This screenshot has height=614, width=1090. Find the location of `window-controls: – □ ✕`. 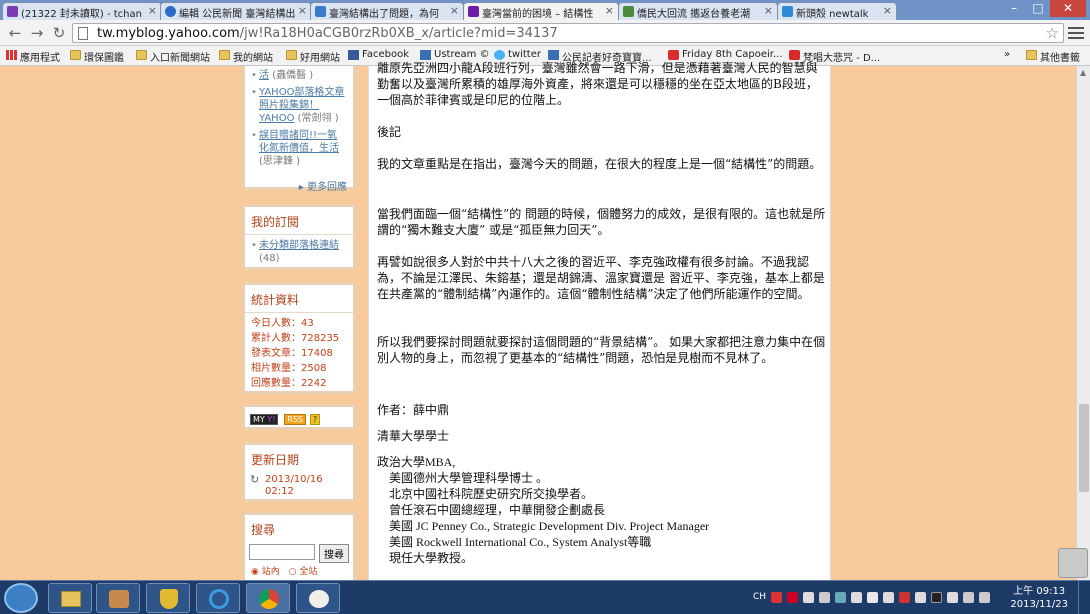

window-controls: – □ ✕ is located at coordinates (1044, 8).